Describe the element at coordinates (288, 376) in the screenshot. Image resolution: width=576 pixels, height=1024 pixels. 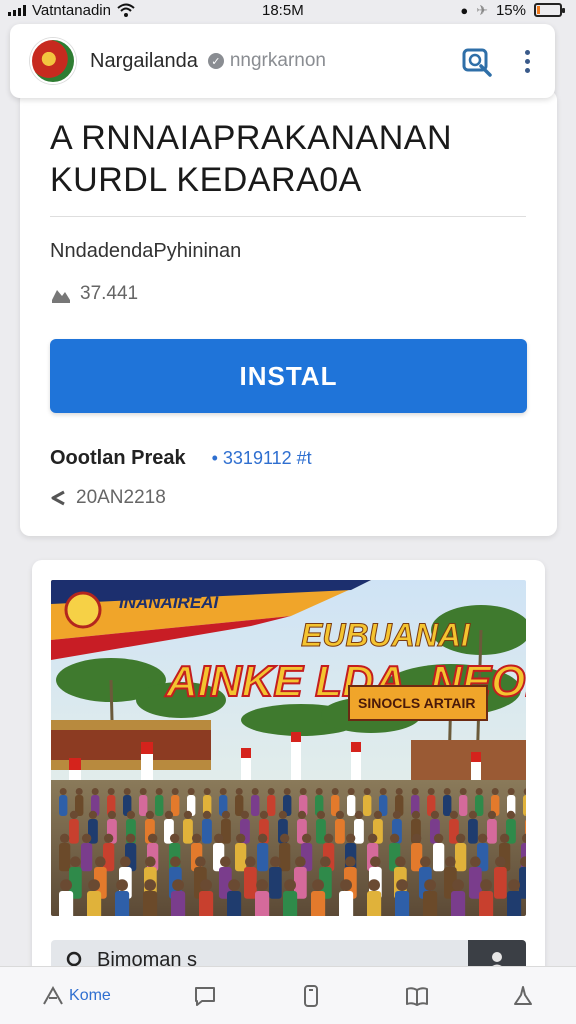
I see `install-button: INSTAL` at that location.